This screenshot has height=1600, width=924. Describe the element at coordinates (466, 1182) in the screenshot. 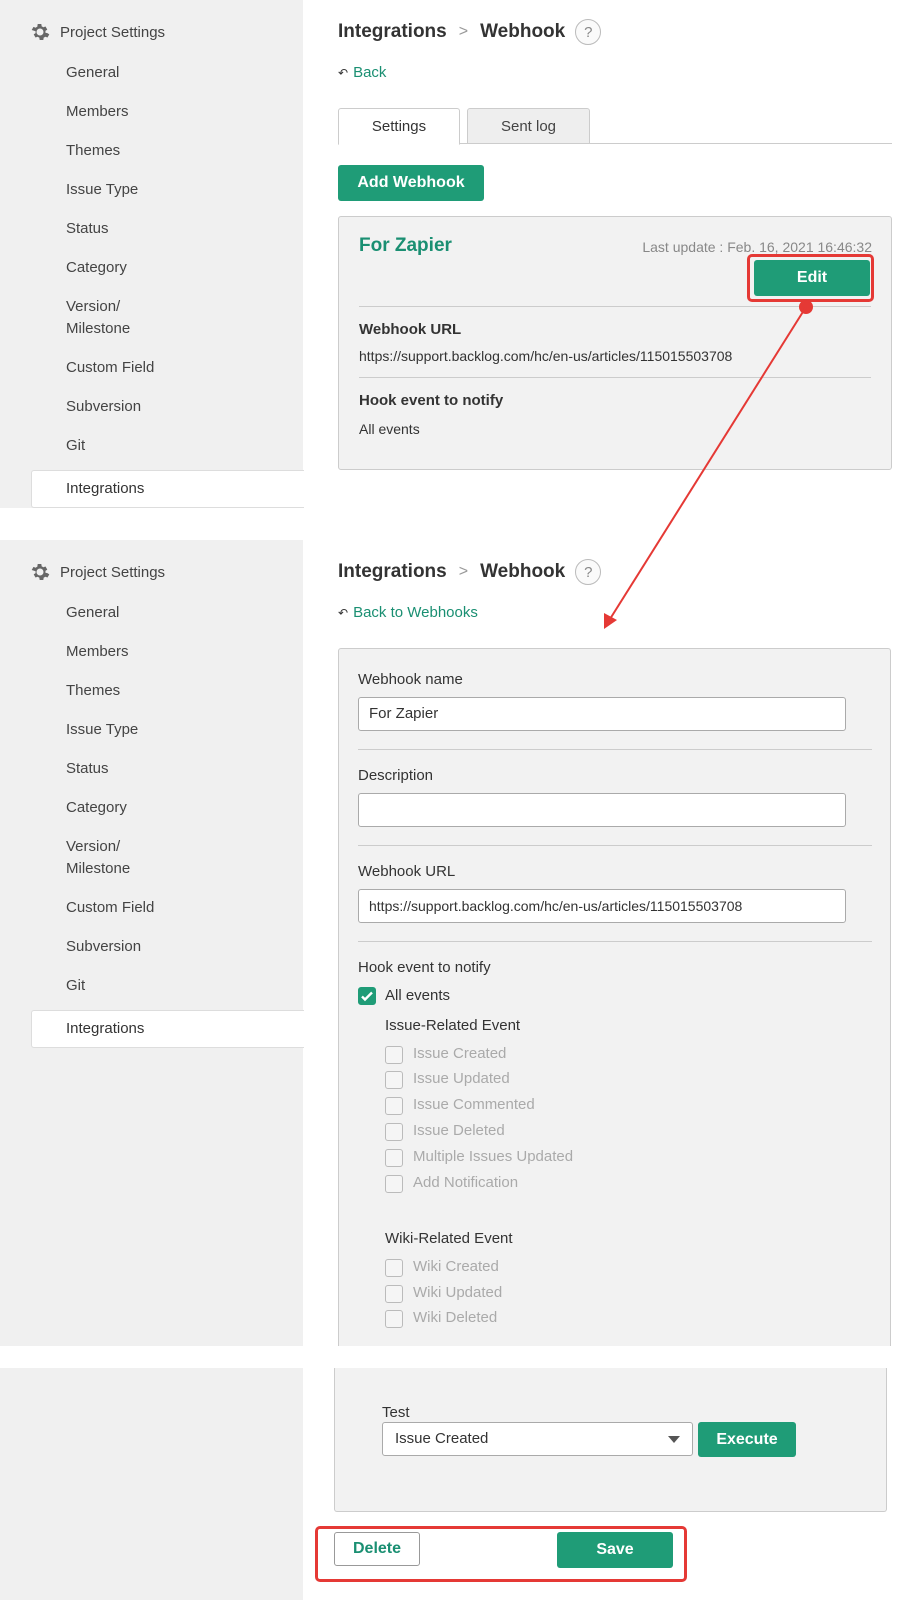

I see `add-notification-label: Add Notification` at that location.